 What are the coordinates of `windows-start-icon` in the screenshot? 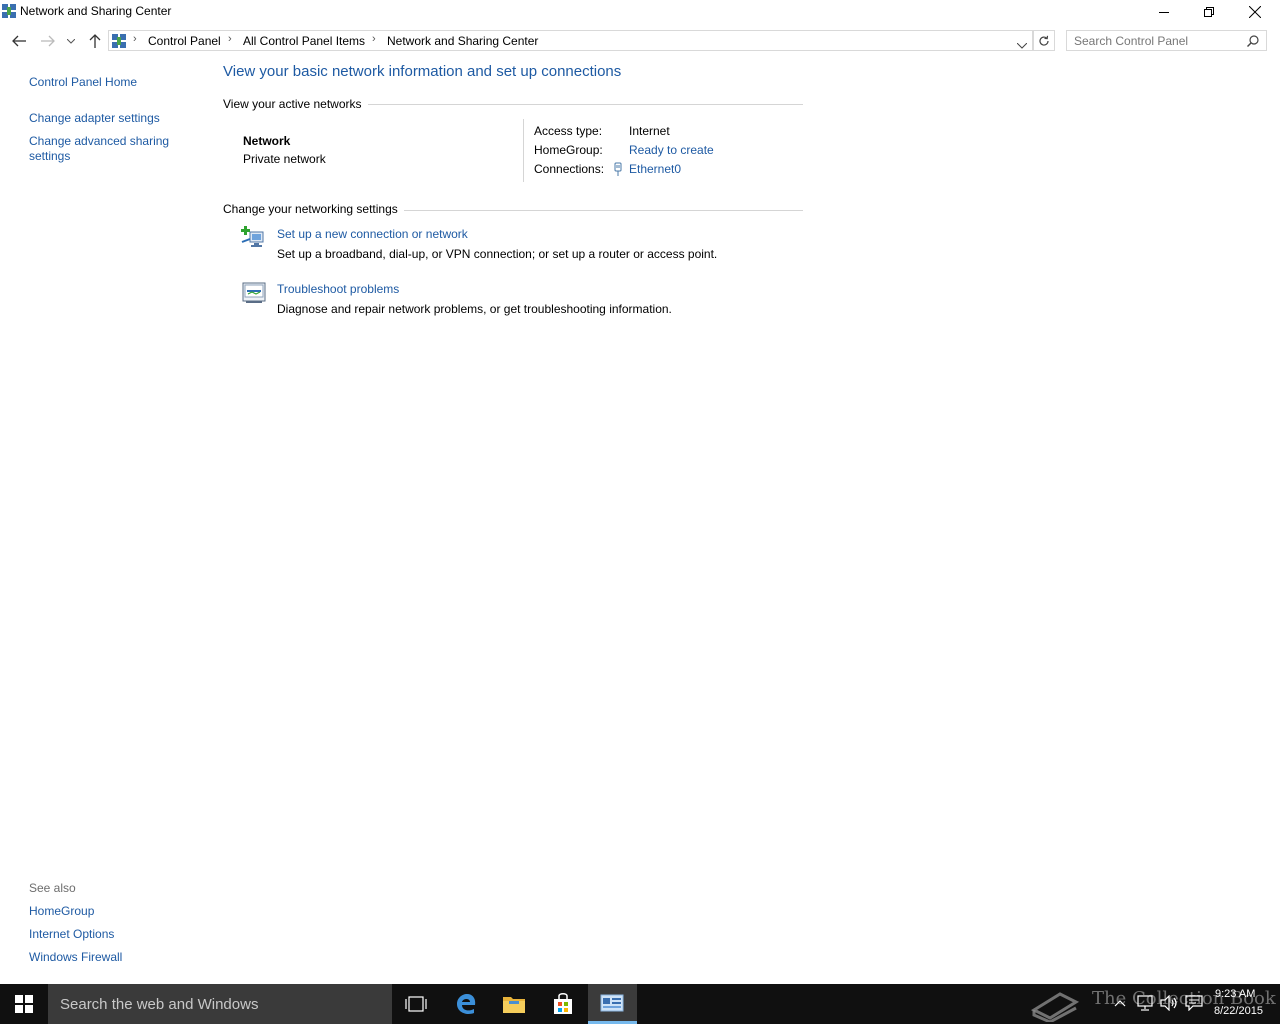 It's located at (24, 1004).